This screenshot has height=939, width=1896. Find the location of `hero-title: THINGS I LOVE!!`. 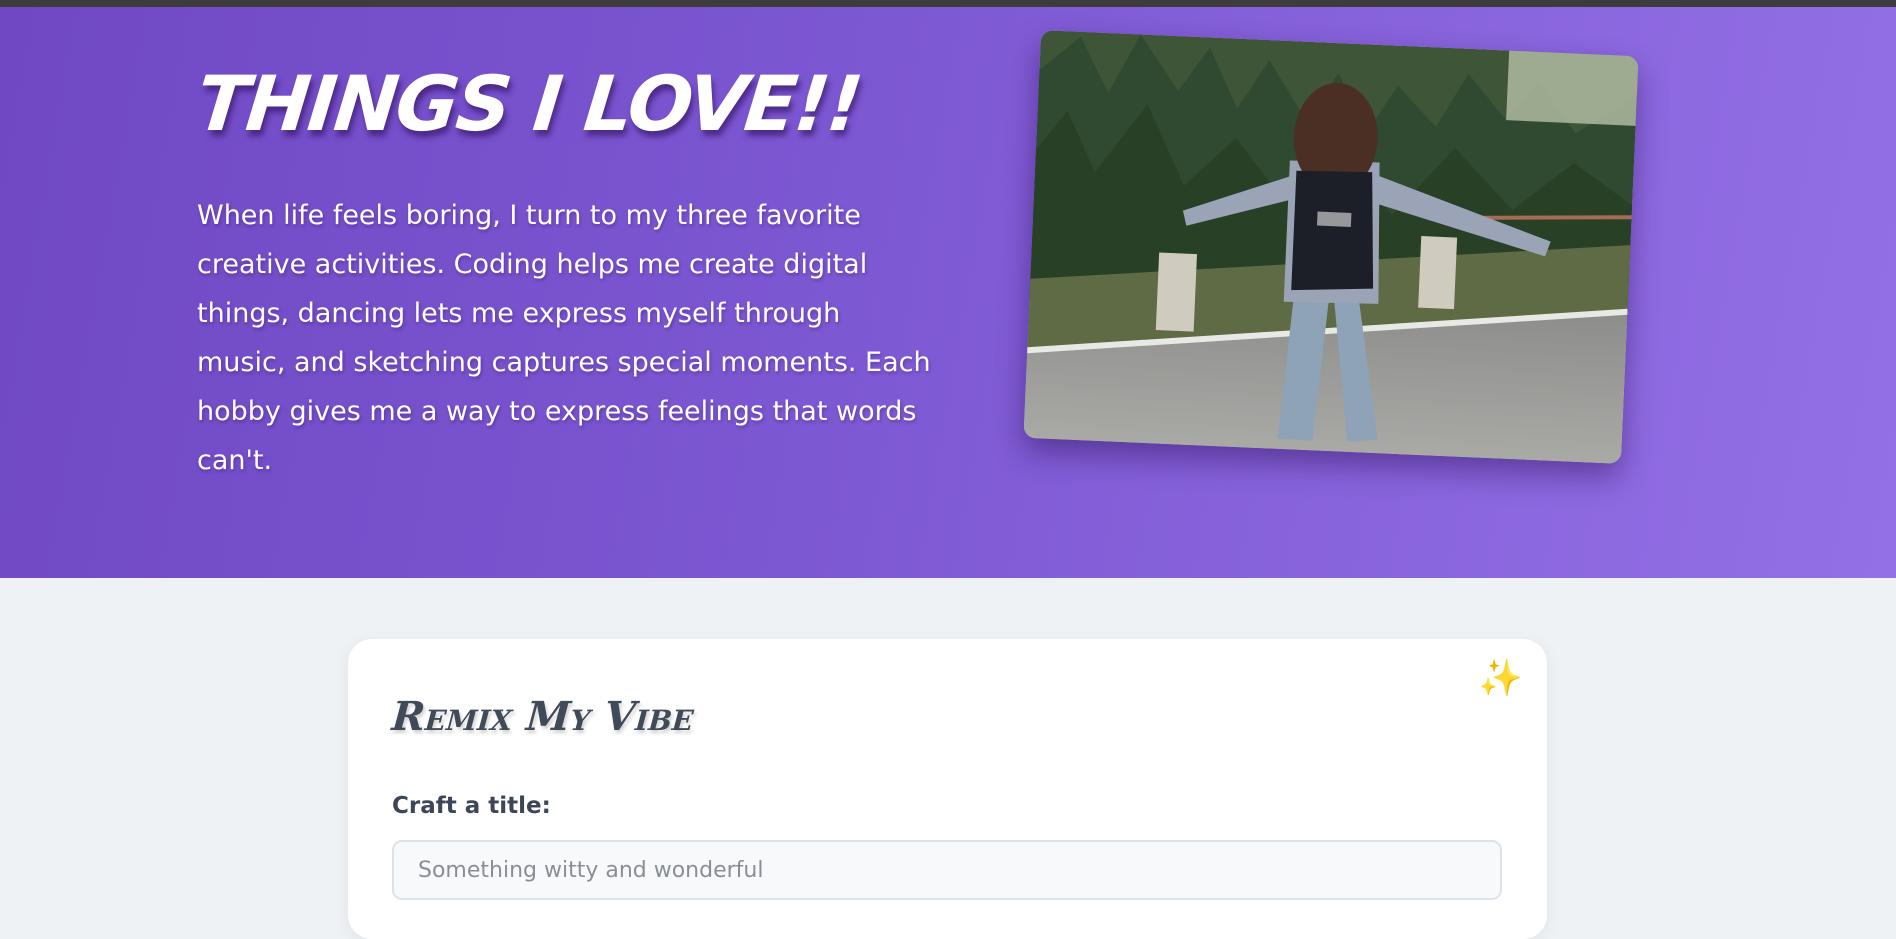

hero-title: THINGS I LOVE!! is located at coordinates (529, 103).